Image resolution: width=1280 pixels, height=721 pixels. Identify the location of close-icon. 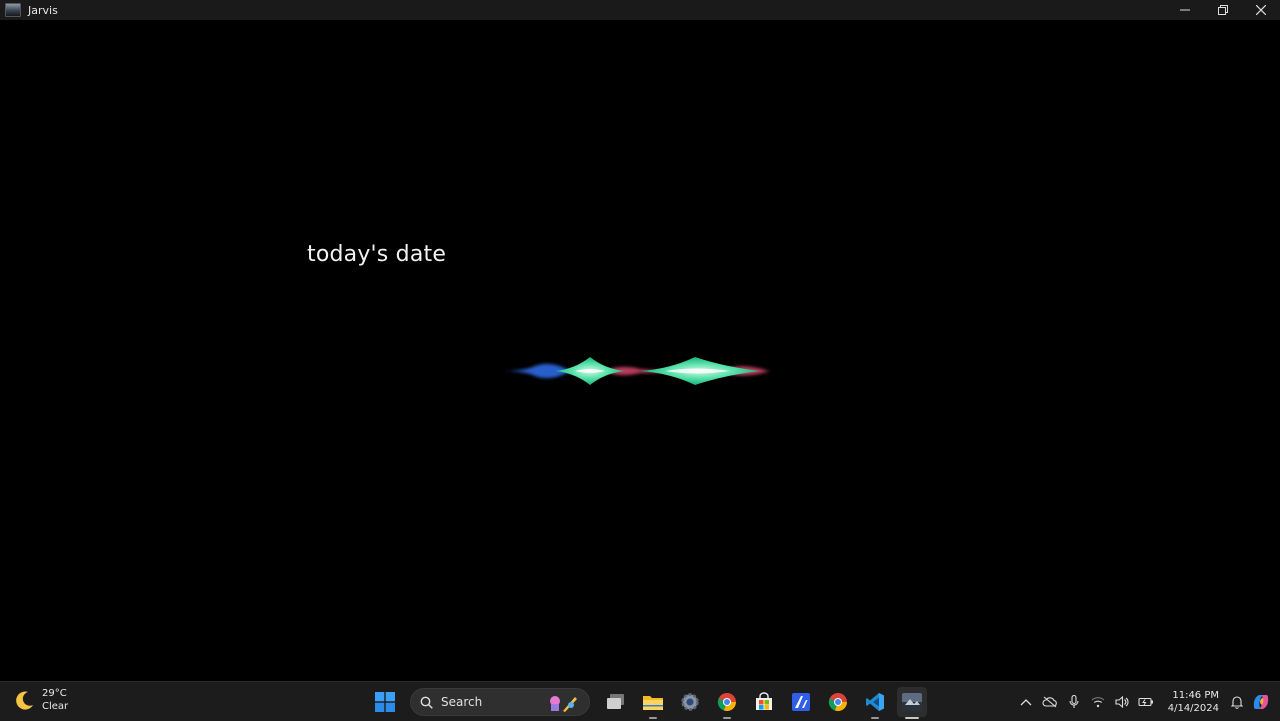
(1261, 10).